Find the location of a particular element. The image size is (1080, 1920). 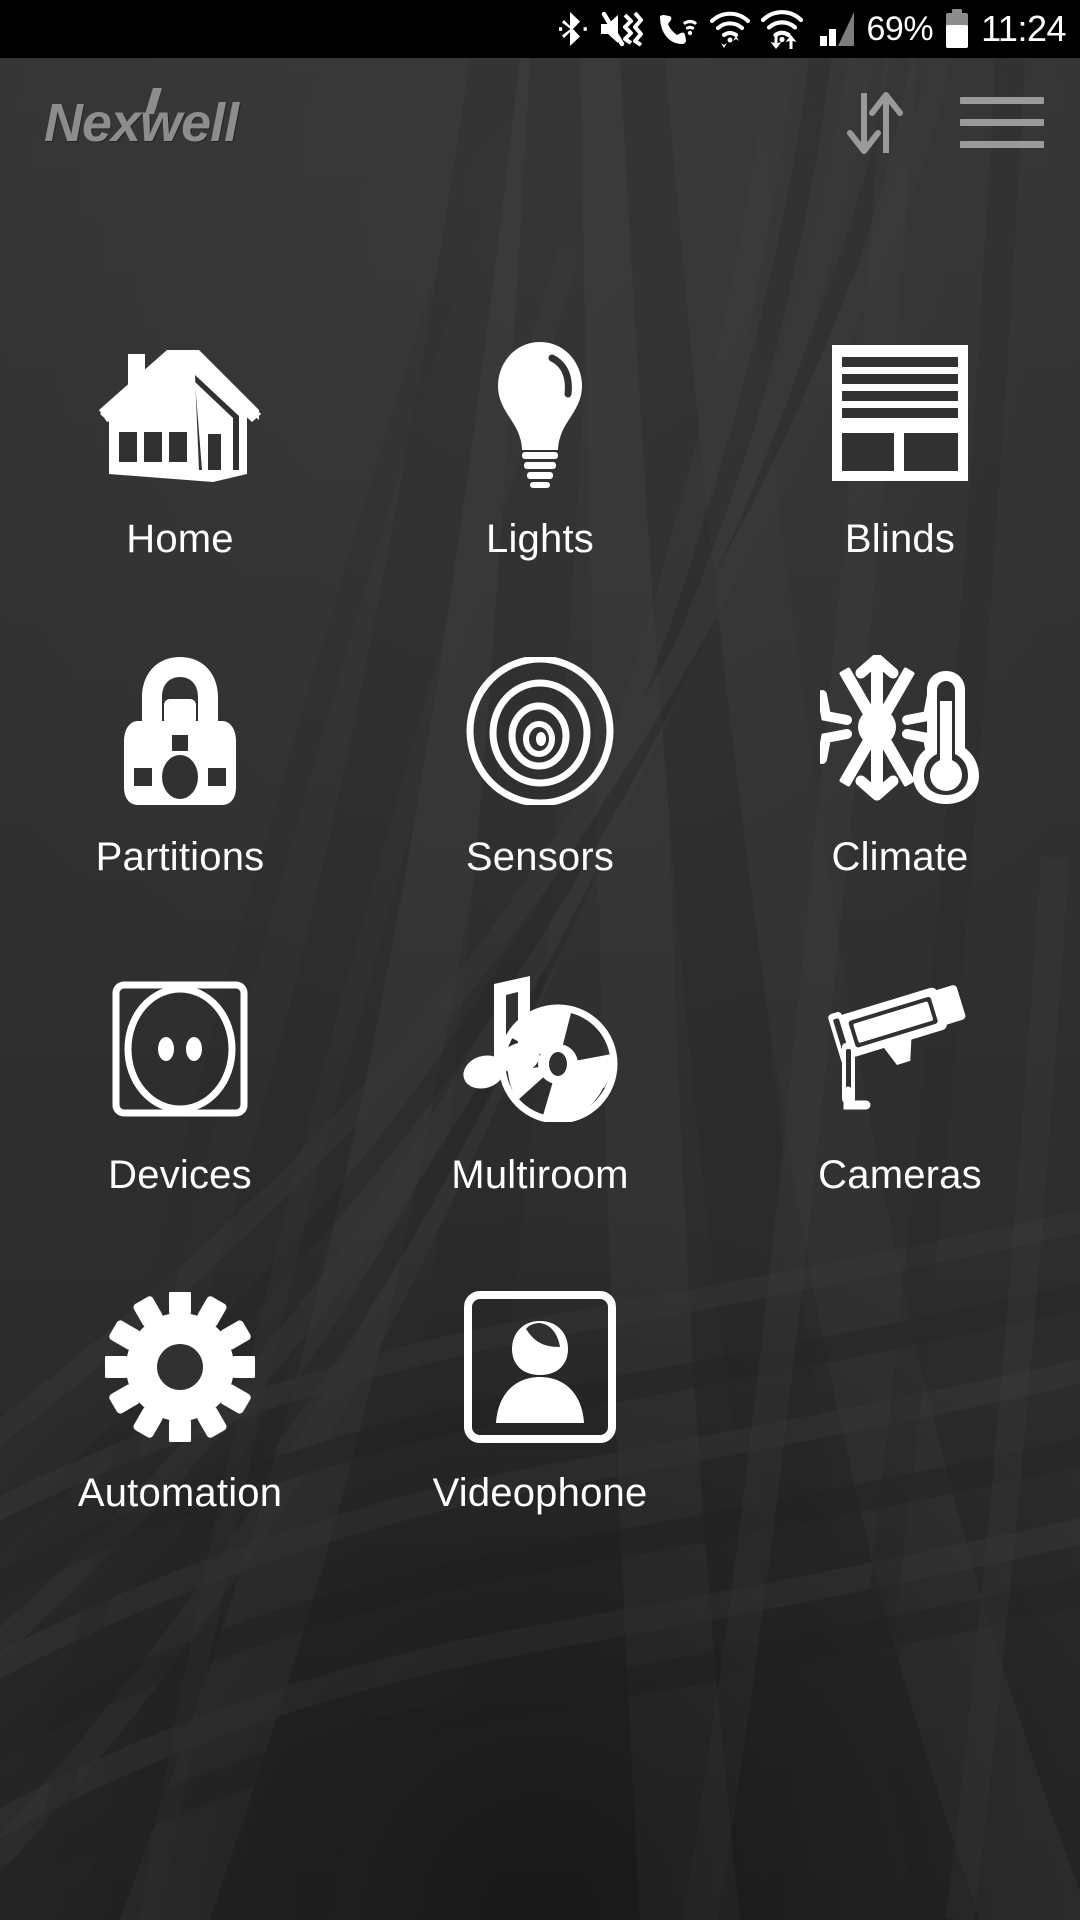

window-blinds-icon is located at coordinates (900, 412).